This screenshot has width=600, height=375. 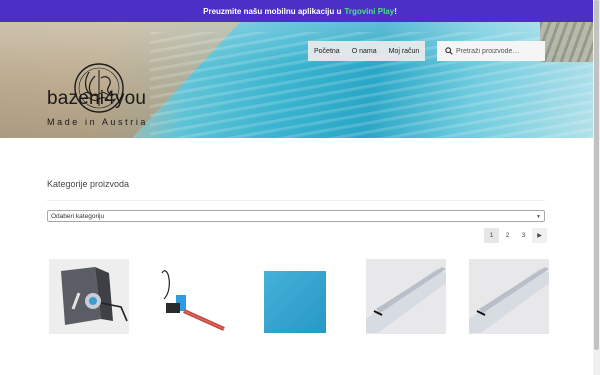 I want to click on category-select-value: Odaberi kategoriju, so click(x=78, y=216).